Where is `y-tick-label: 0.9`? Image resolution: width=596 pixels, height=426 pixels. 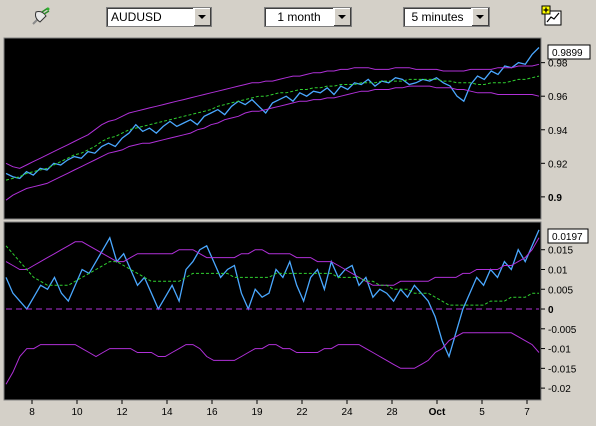
y-tick-label: 0.9 is located at coordinates (555, 198).